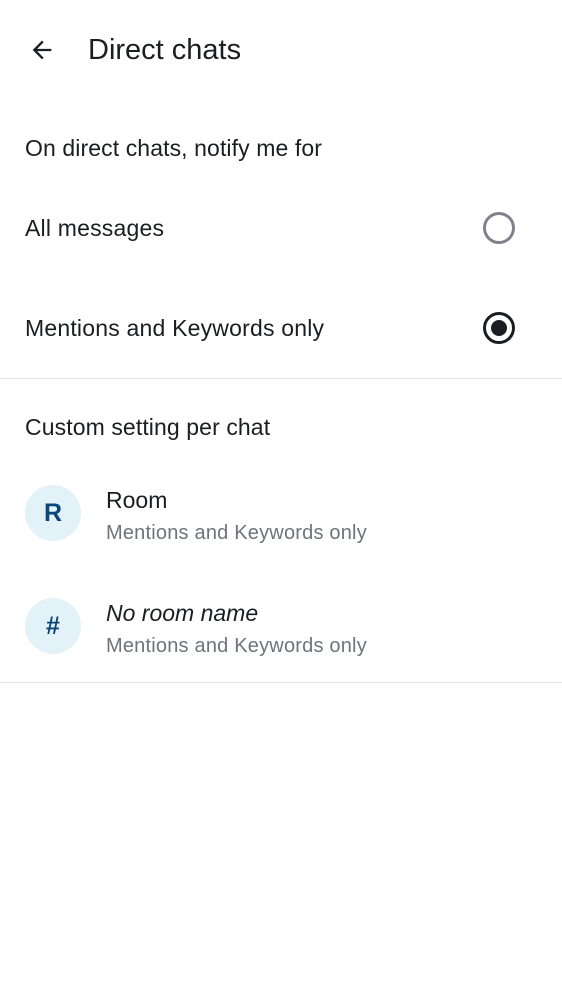  I want to click on top-app-bar: Direct chats, so click(281, 50).